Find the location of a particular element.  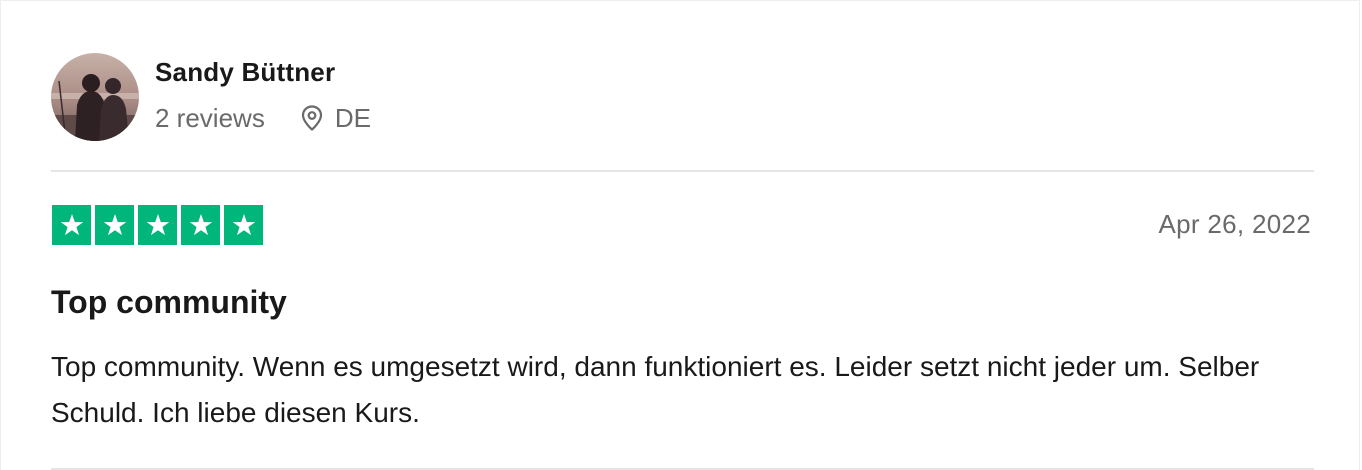

reviews-count: 2 reviews is located at coordinates (210, 118).